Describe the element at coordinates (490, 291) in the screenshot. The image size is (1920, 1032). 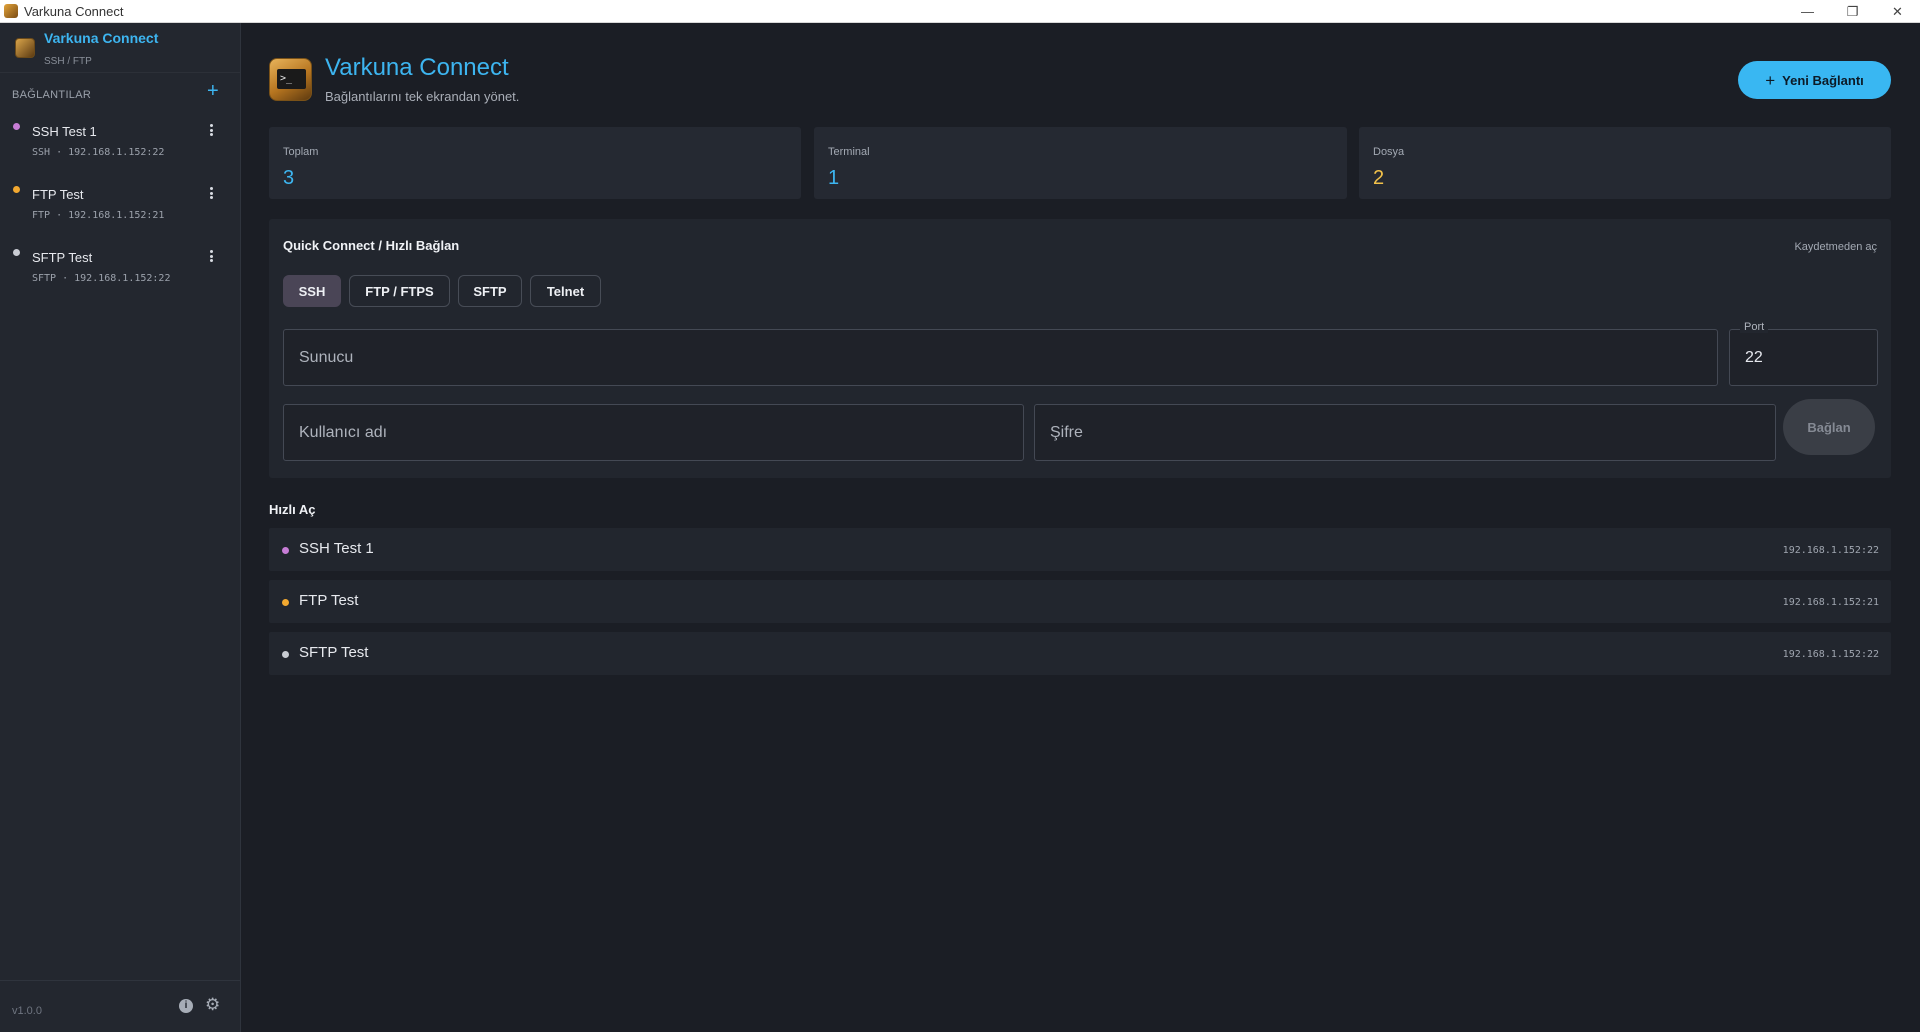
I see `tab-sftp: SFTP` at that location.